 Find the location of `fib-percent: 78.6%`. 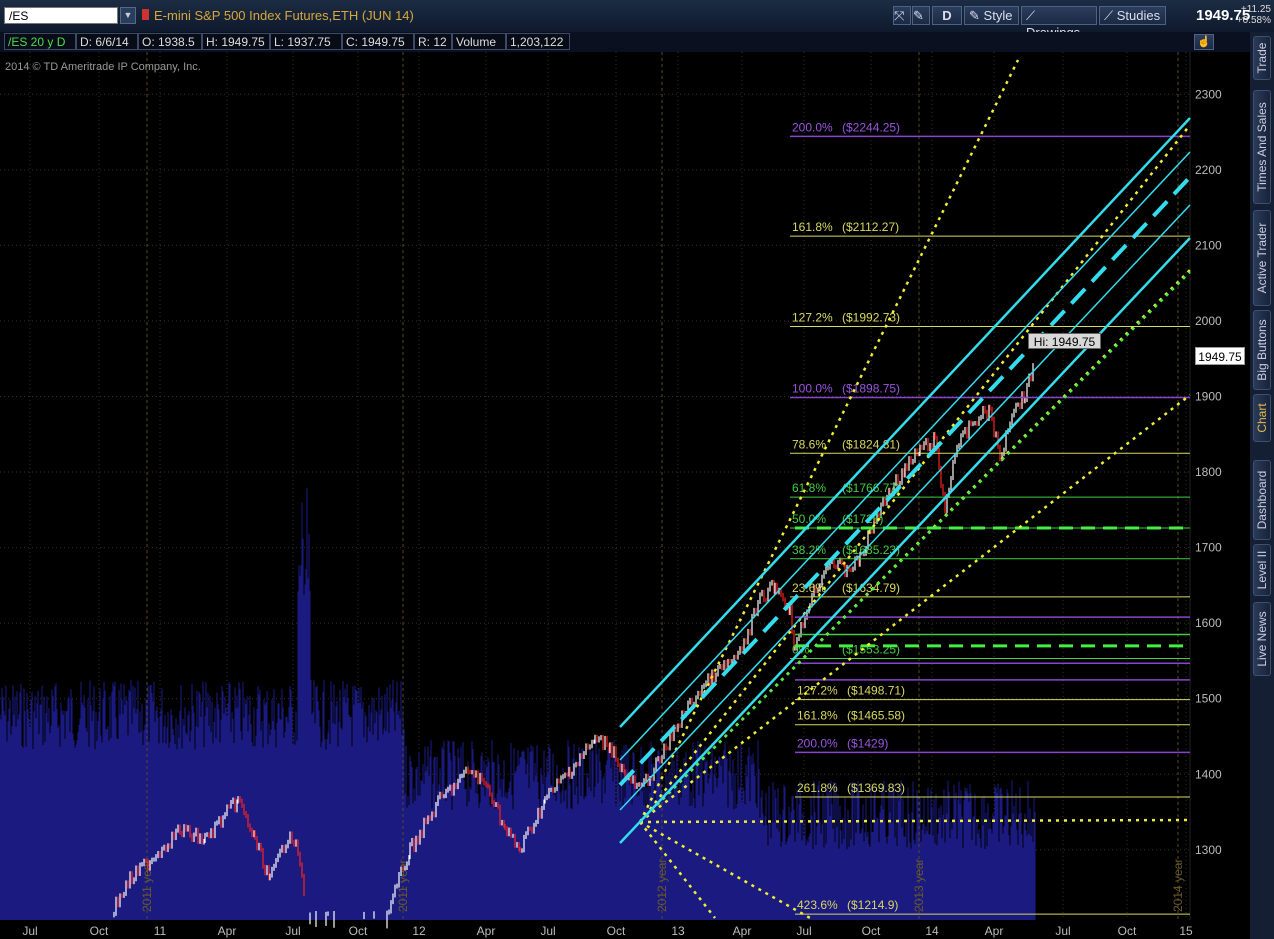

fib-percent: 78.6% is located at coordinates (809, 444).